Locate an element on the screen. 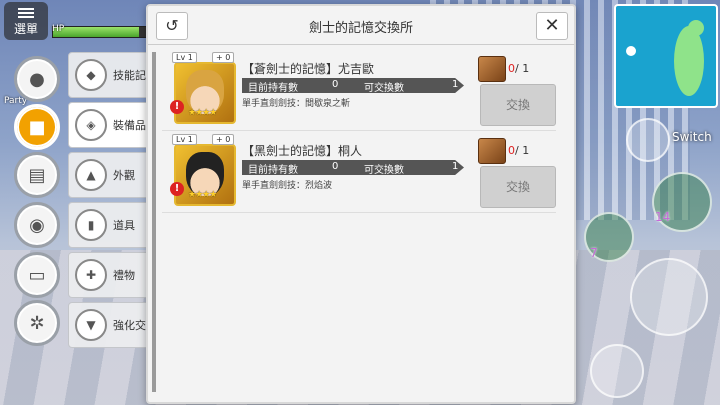 The width and height of the screenshot is (720, 405). menu-label: 選單 is located at coordinates (25, 29).